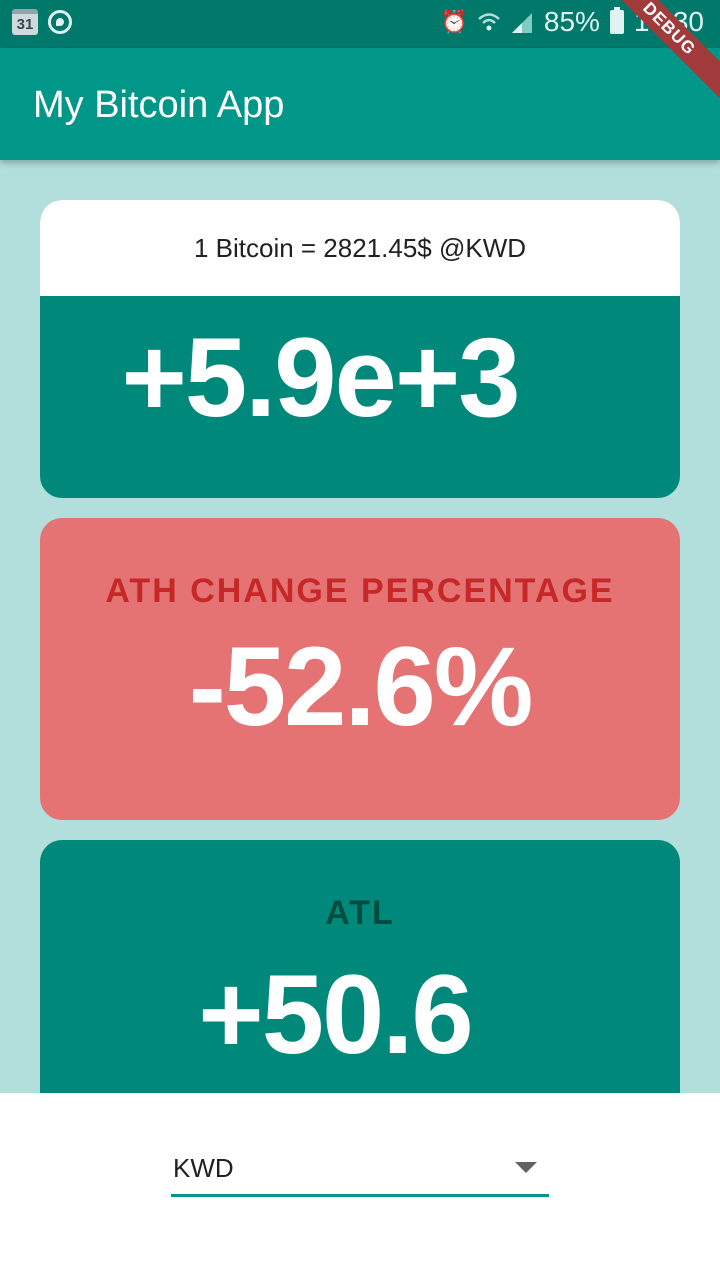 The height and width of the screenshot is (1280, 720). Describe the element at coordinates (42, 22) in the screenshot. I see `notification-icons: 31` at that location.